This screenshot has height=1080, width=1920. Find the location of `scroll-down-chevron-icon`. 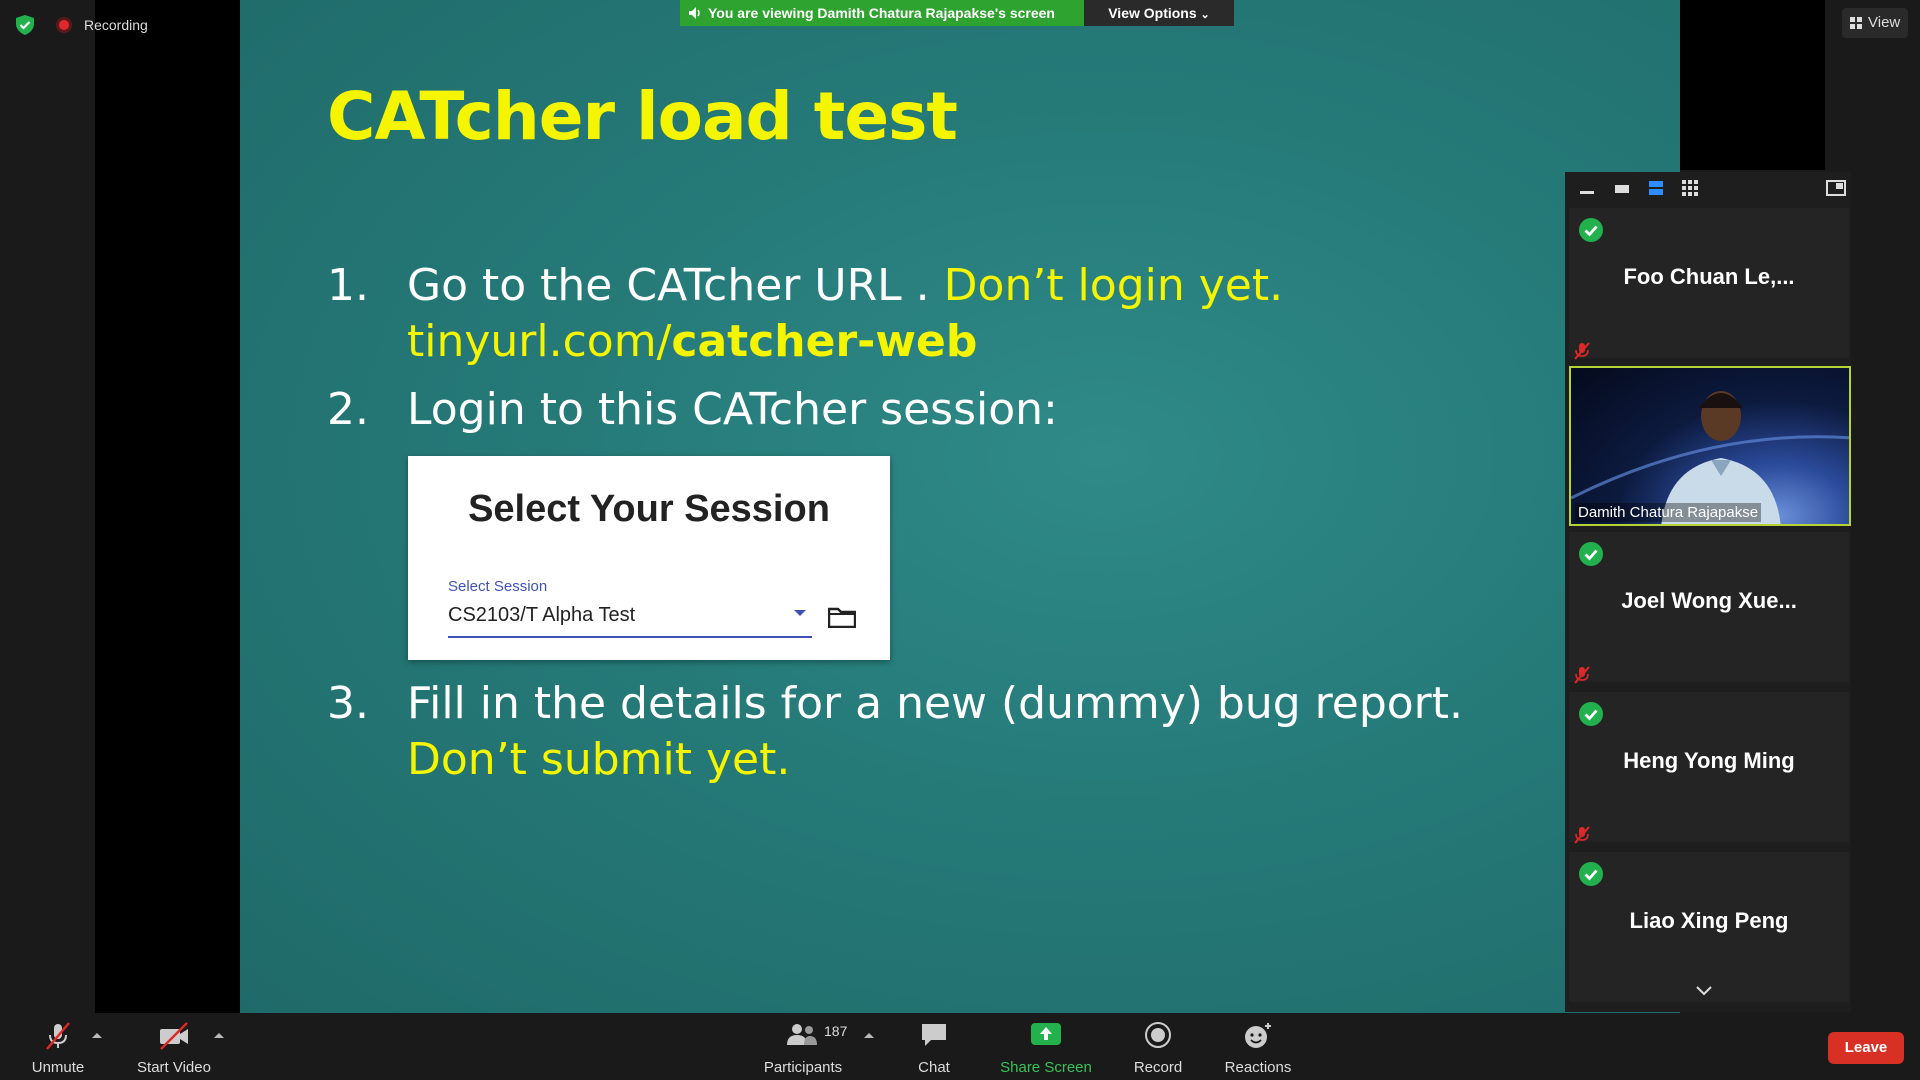

scroll-down-chevron-icon is located at coordinates (1704, 991).